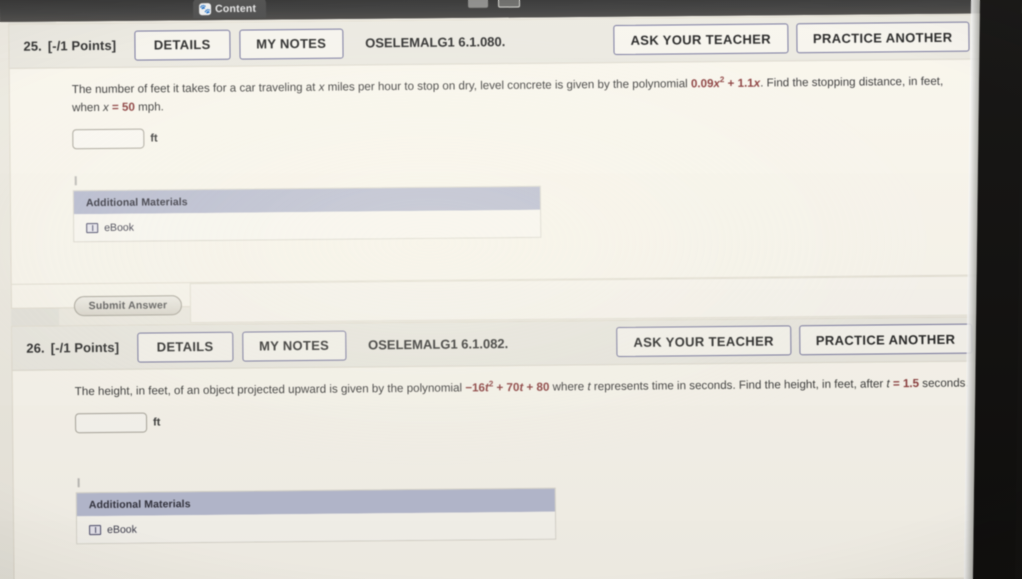 The width and height of the screenshot is (1022, 579). I want to click on details-label-26: DETAILS, so click(185, 346).